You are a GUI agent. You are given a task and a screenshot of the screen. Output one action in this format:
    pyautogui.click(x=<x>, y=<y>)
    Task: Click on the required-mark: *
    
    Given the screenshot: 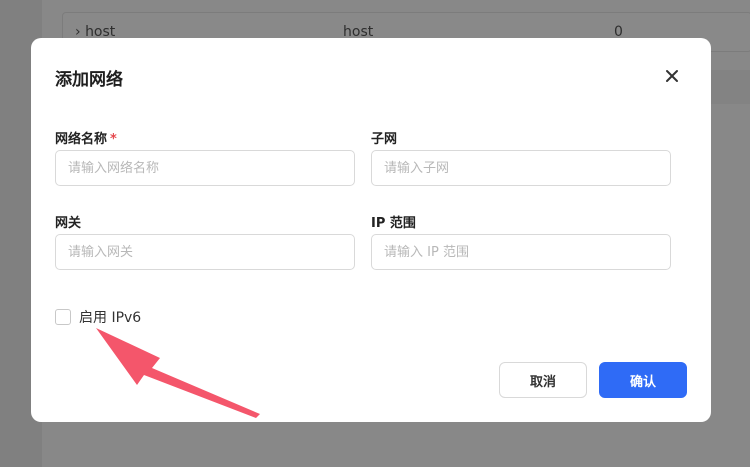 What is the action you would take?
    pyautogui.click(x=113, y=139)
    